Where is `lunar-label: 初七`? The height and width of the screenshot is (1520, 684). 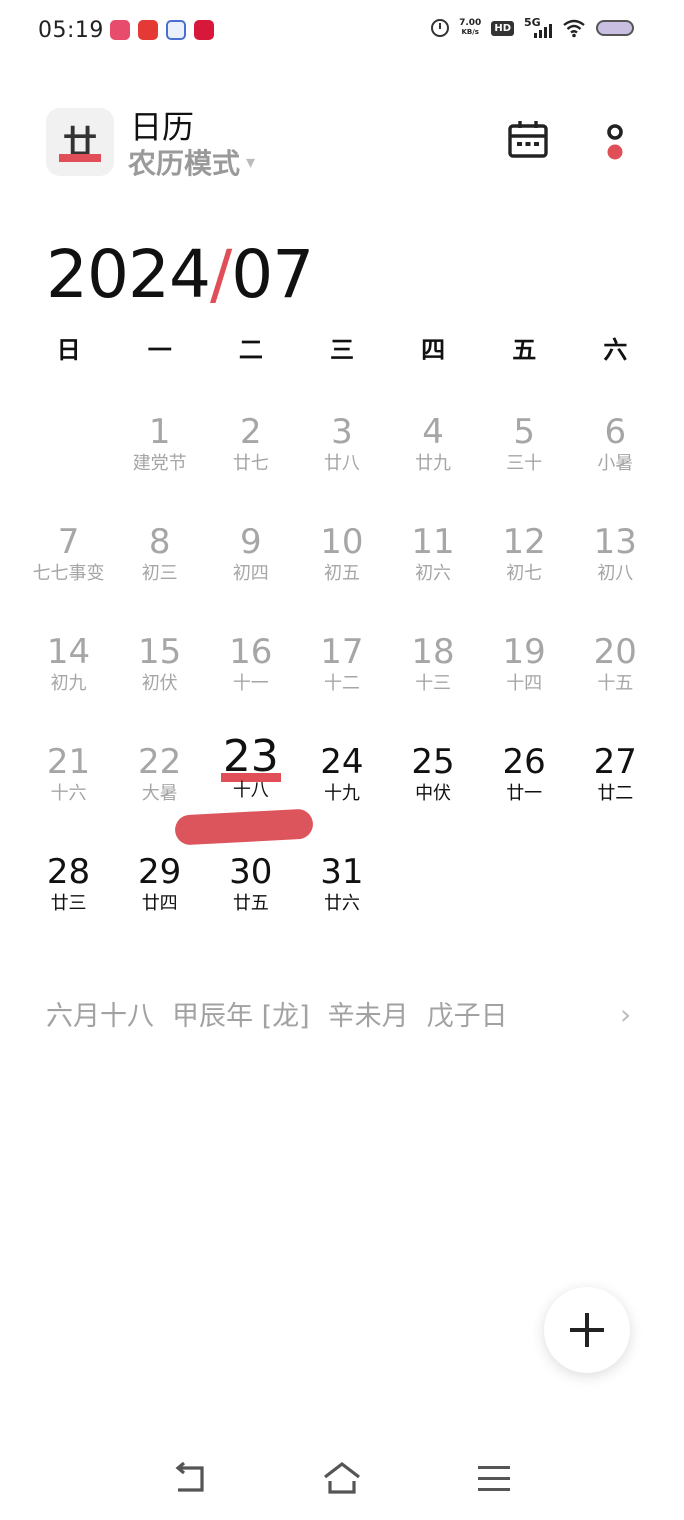 lunar-label: 初七 is located at coordinates (524, 573).